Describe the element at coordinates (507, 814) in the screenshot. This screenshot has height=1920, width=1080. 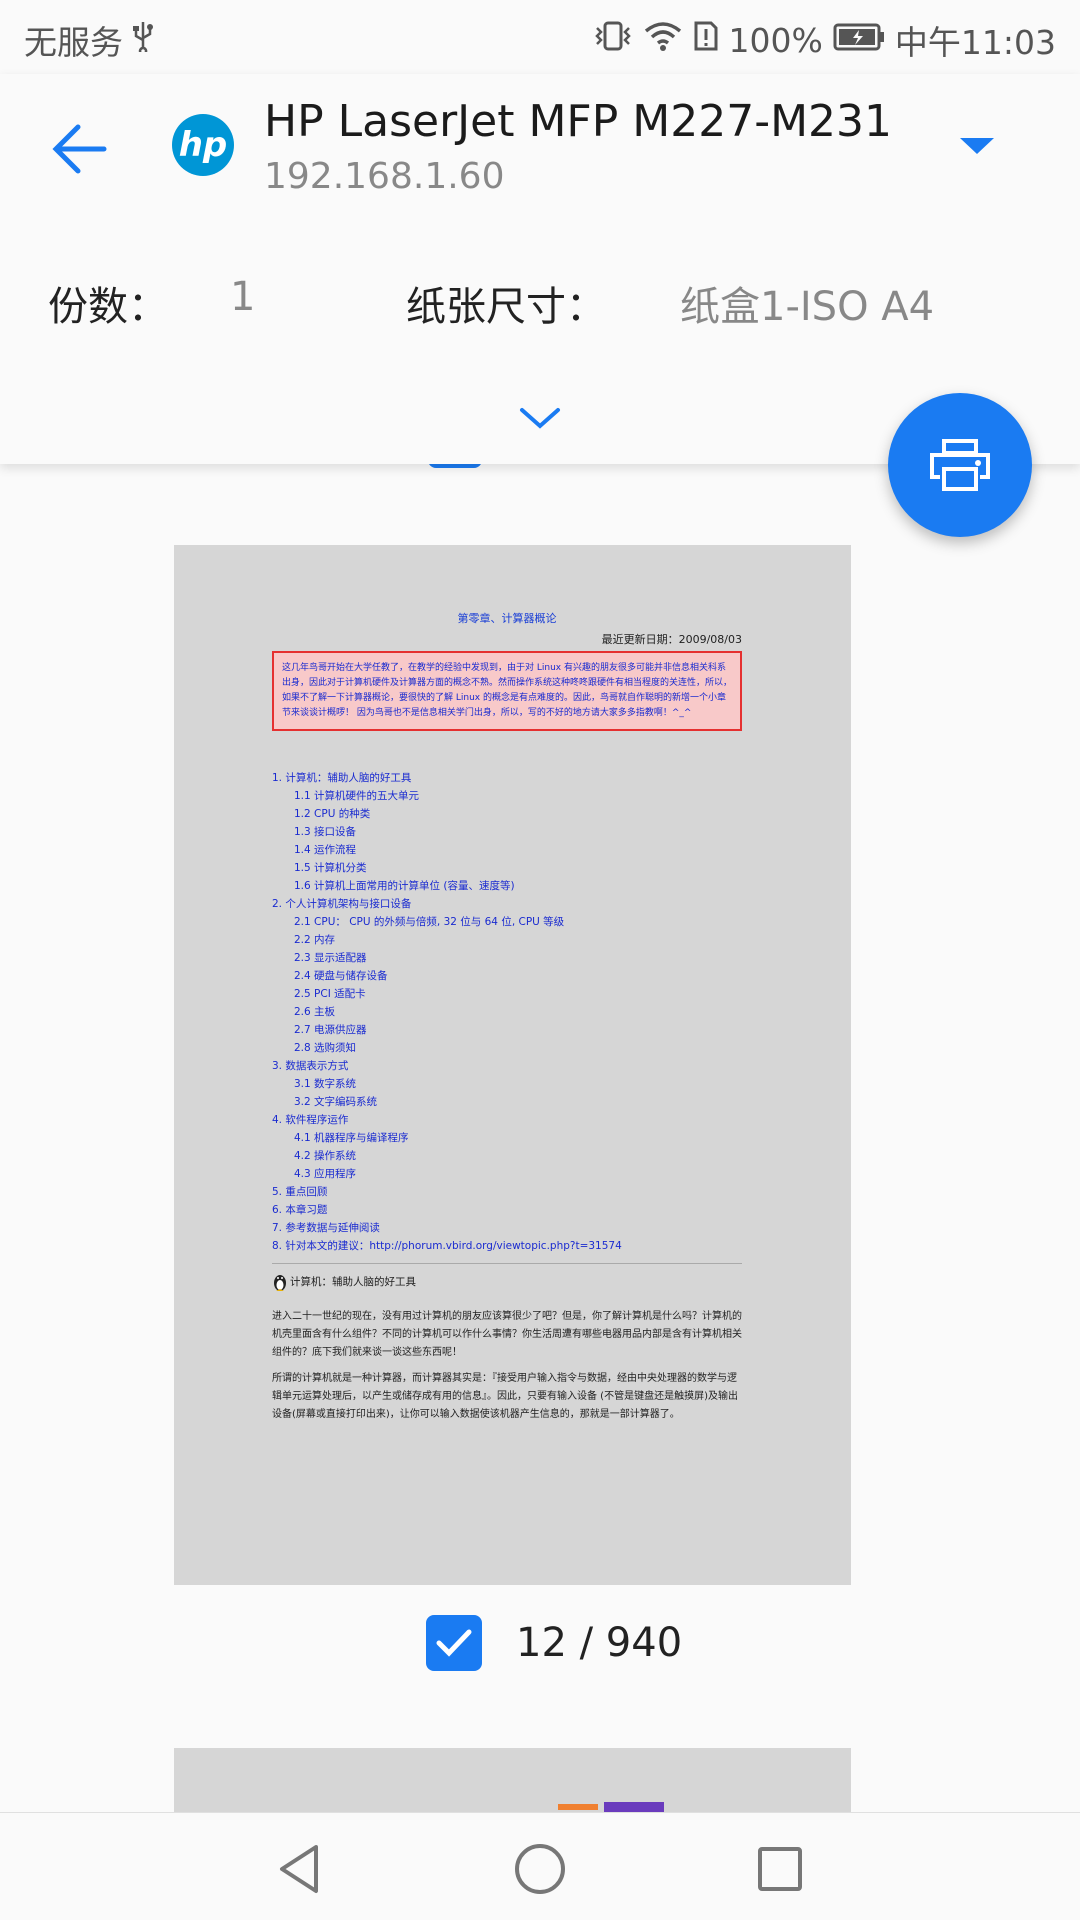
I see `toc-item: 1.2 CPU 的种类` at that location.